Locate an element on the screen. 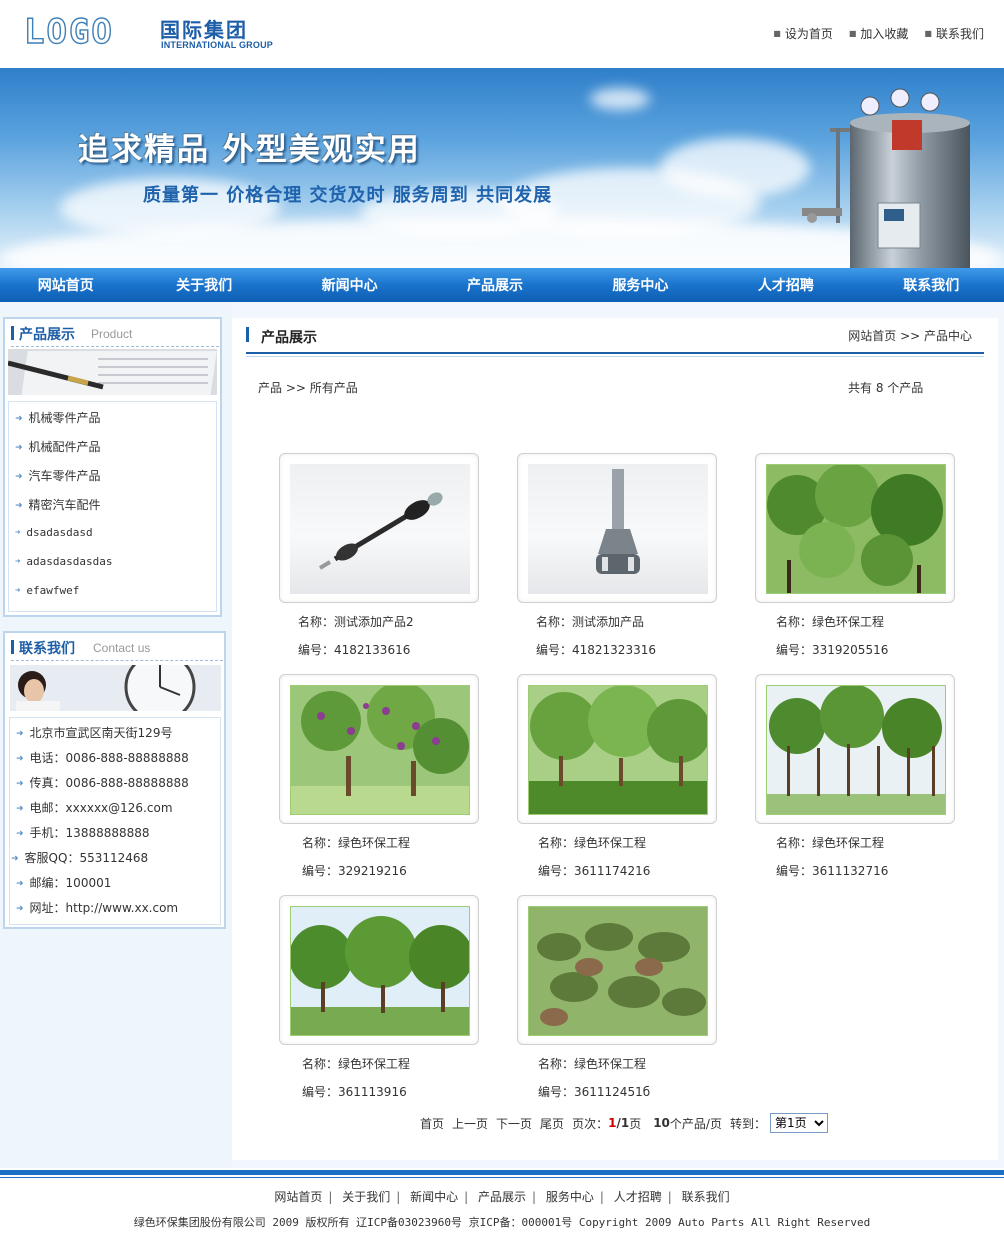 The height and width of the screenshot is (1240, 1004). contact-mobile: ➜ 手机：13888888888 is located at coordinates (83, 833).